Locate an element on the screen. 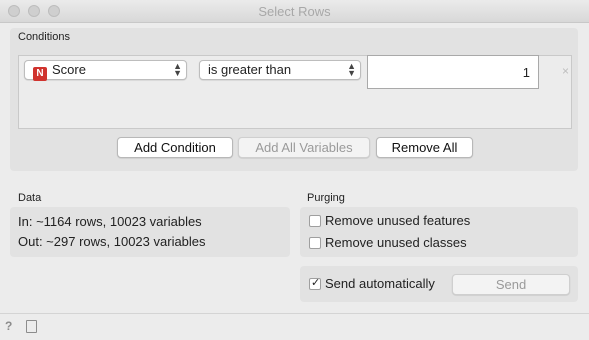 The height and width of the screenshot is (340, 589). status-bar: ? is located at coordinates (294, 326).